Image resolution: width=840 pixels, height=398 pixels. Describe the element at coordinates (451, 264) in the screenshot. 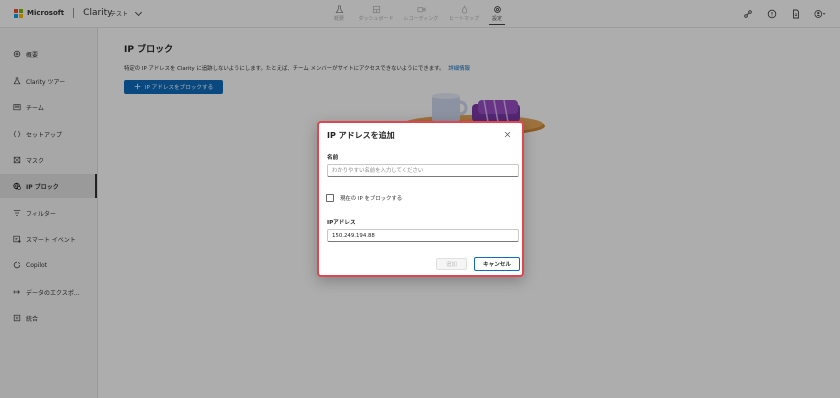

I see `add-button: 追加` at that location.